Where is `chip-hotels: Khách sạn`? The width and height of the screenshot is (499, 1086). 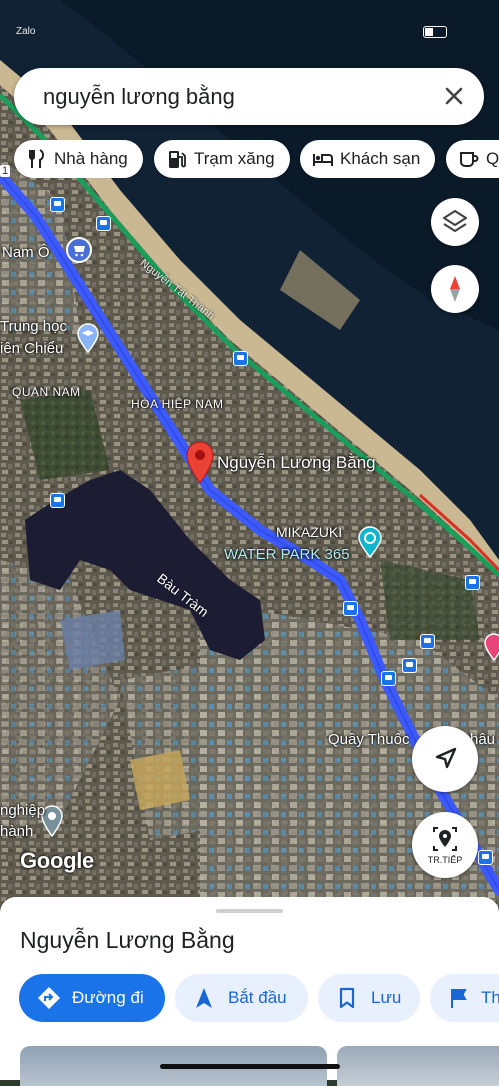
chip-hotels: Khách sạn is located at coordinates (367, 159).